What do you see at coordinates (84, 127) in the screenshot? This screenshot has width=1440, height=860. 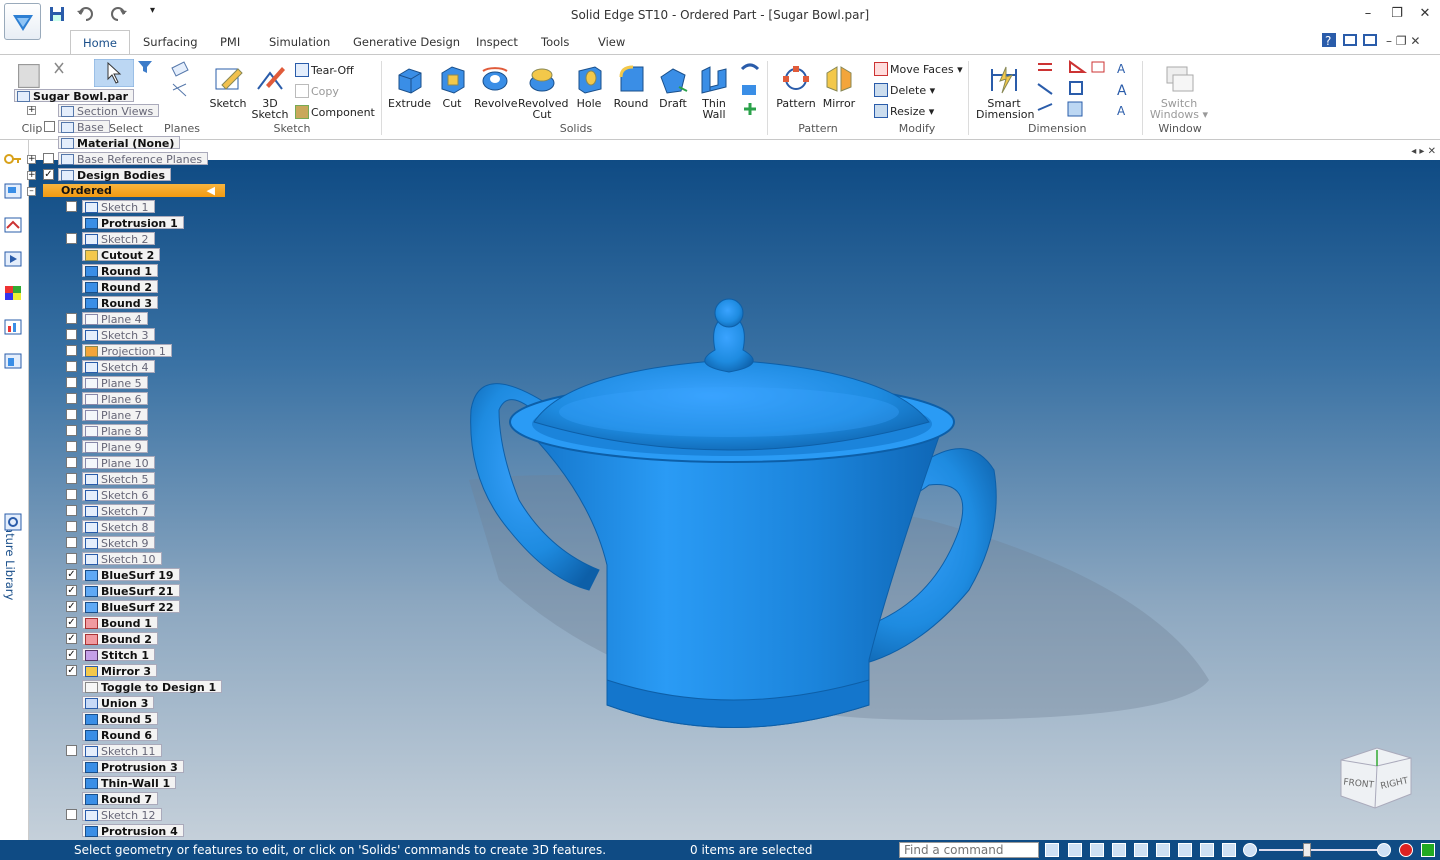 I see `tree-base: Base` at bounding box center [84, 127].